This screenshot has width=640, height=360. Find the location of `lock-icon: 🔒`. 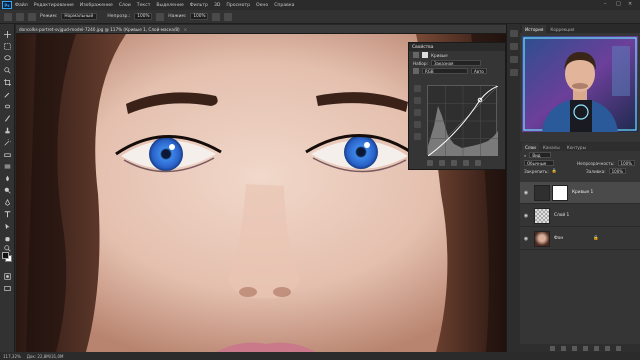

lock-icon: 🔒 is located at coordinates (554, 171).